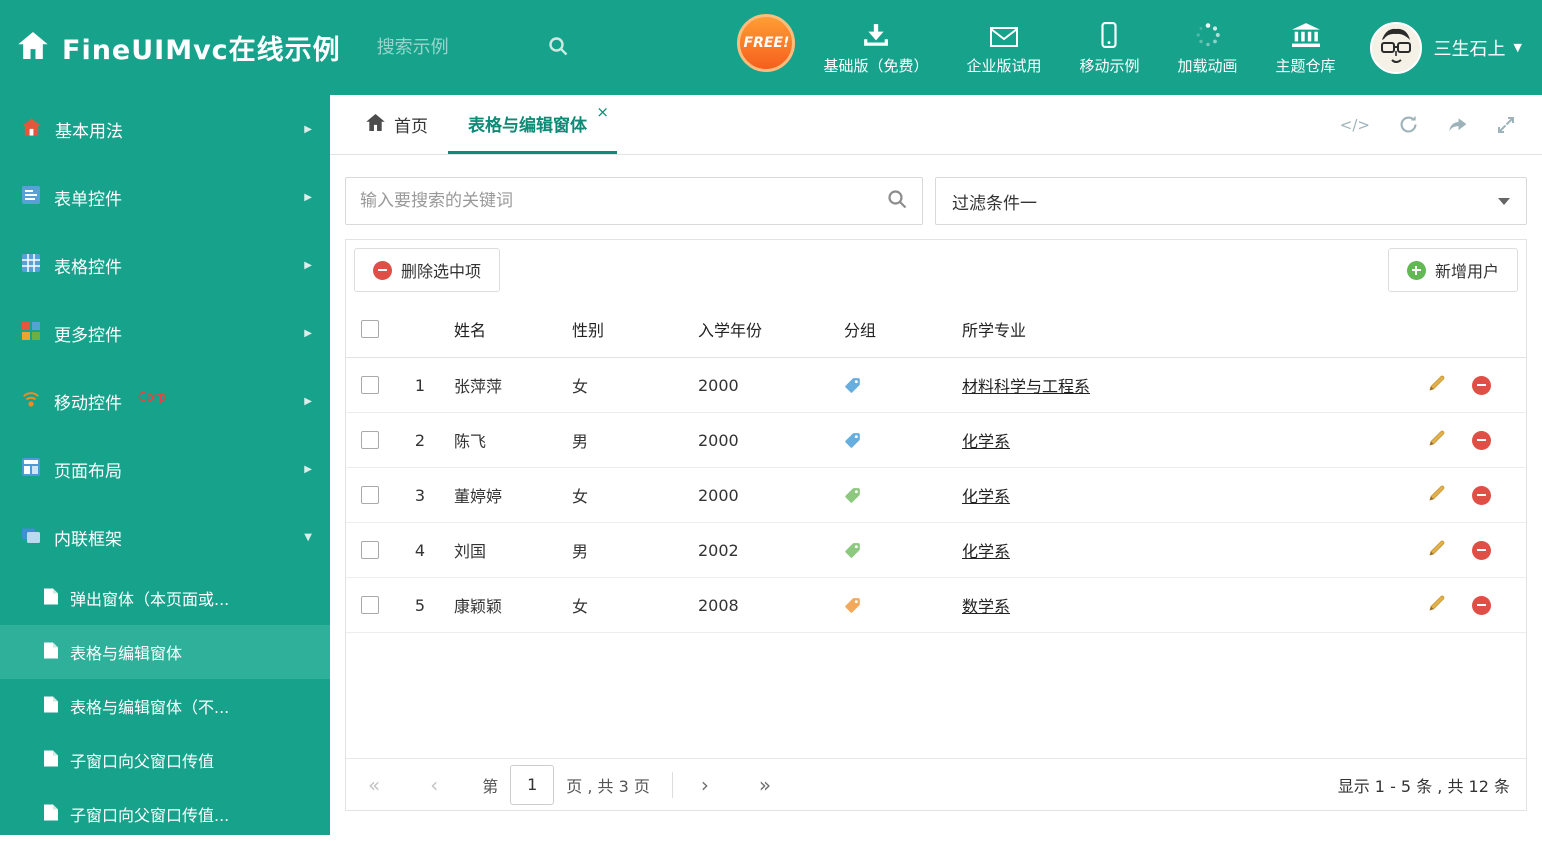  I want to click on record-summary: 显示 1 - 5 条 , 共 12 条, so click(1423, 786).